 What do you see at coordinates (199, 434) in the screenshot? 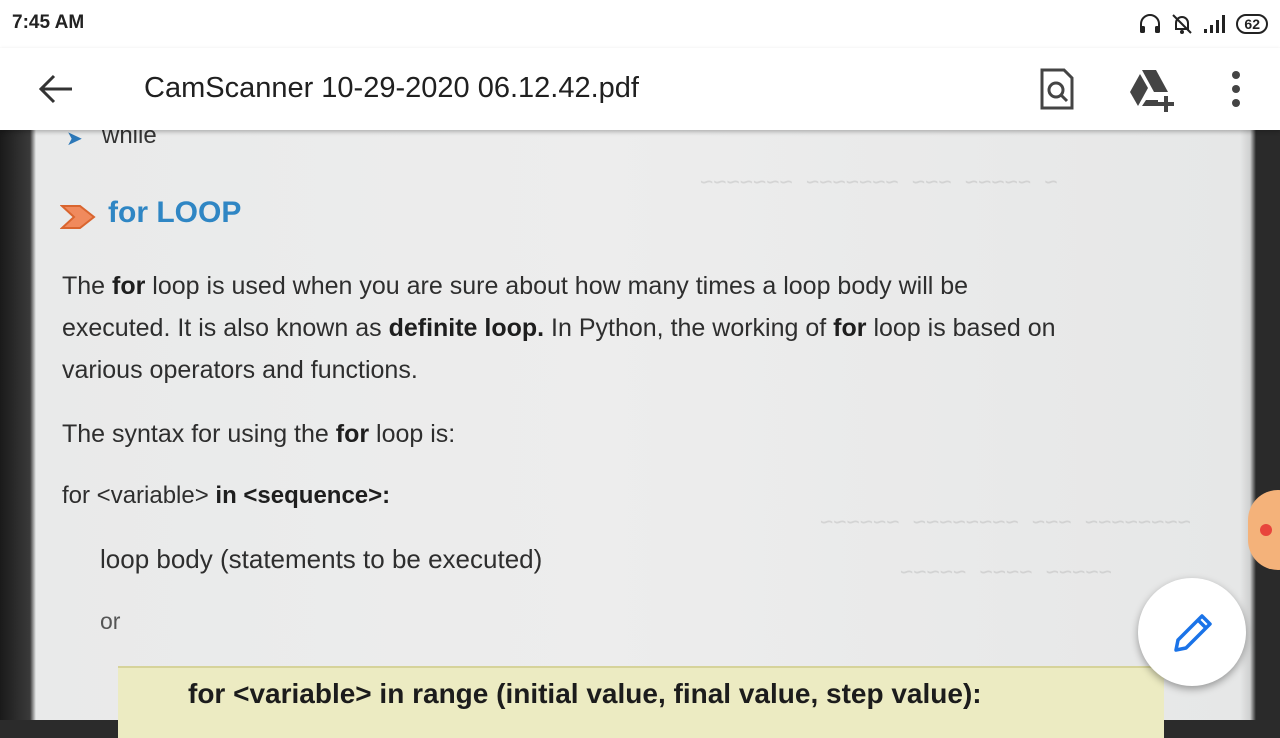
I see `text-run: The syntax for using the` at bounding box center [199, 434].